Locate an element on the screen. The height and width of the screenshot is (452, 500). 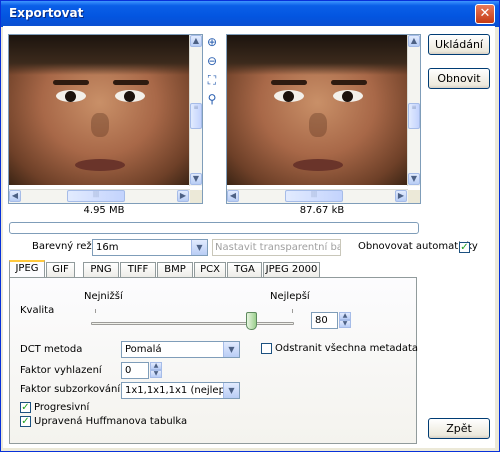
quality-min-label: Nejnižší is located at coordinates (103, 296).